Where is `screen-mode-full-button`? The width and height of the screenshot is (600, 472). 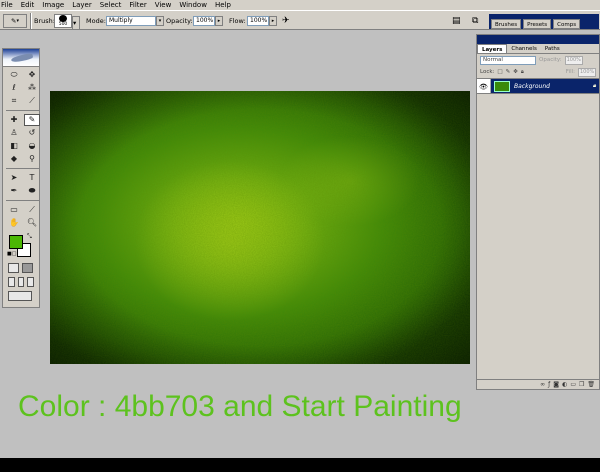
screen-mode-full-button is located at coordinates (31, 282).